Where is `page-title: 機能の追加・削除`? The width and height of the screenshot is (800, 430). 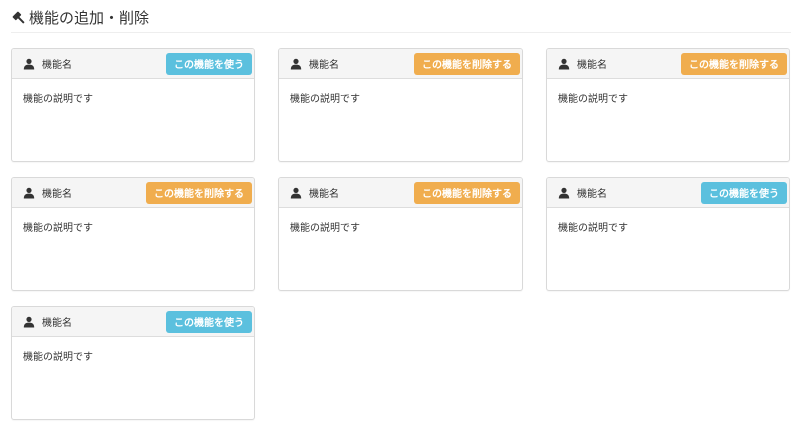 page-title: 機能の追加・削除 is located at coordinates (80, 18).